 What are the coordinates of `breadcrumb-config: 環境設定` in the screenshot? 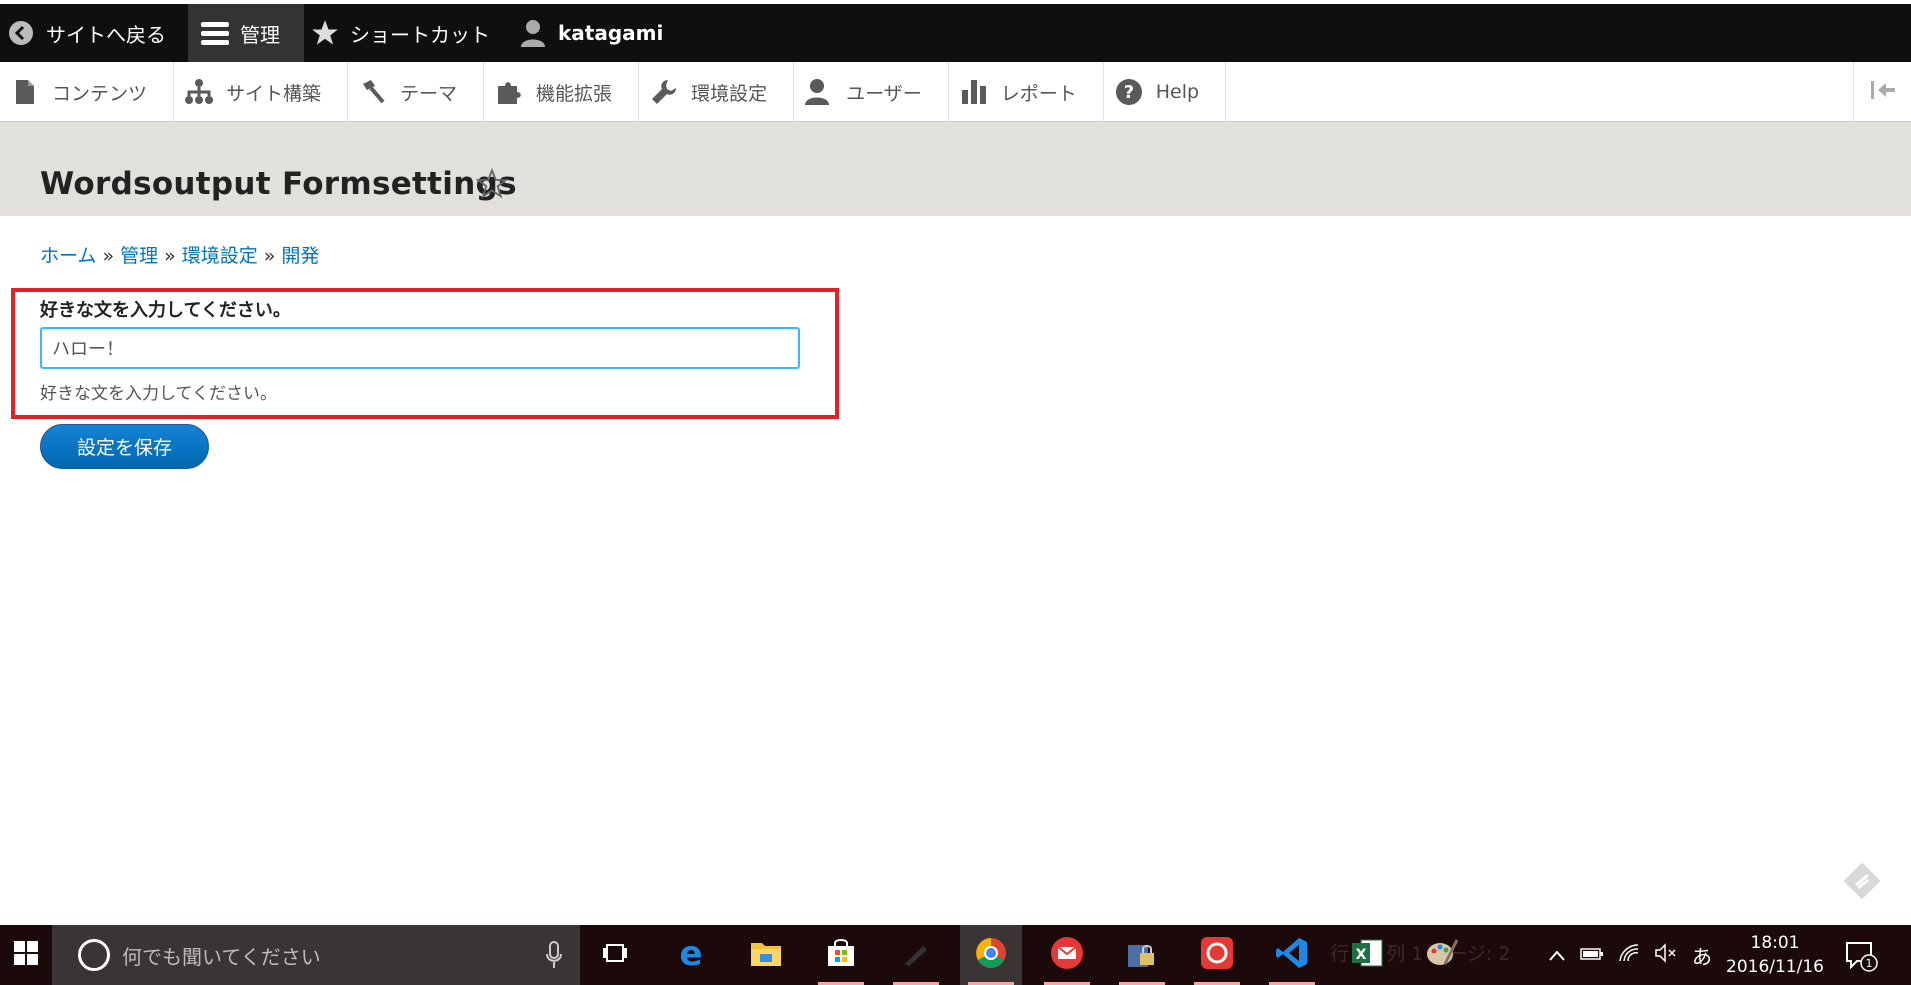 It's located at (220, 256).